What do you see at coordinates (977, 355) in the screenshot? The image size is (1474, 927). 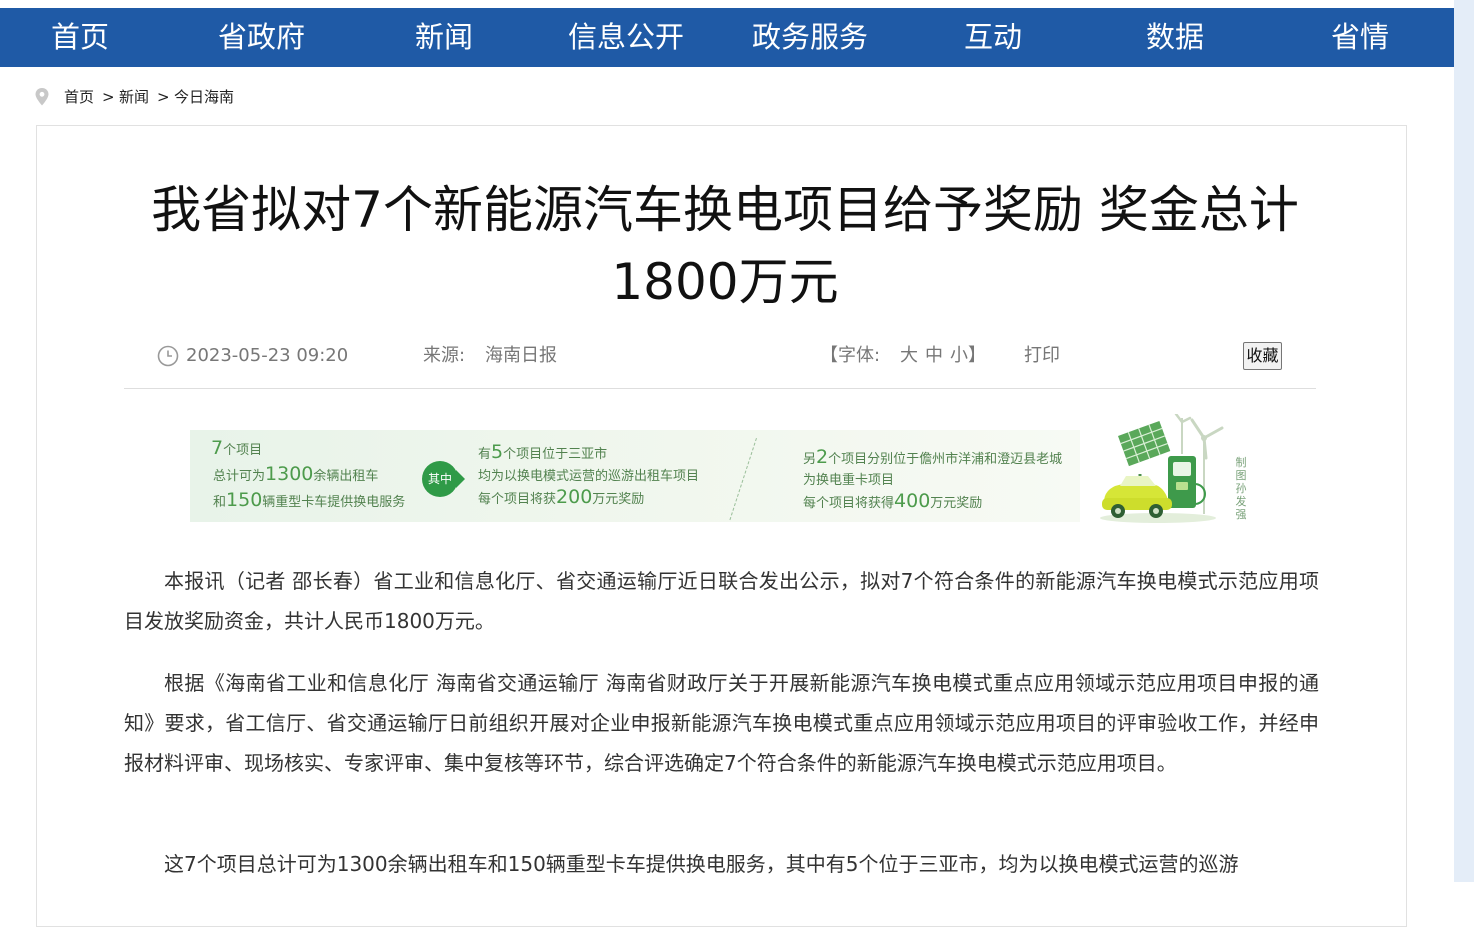 I see `font-size-bracket: 】` at bounding box center [977, 355].